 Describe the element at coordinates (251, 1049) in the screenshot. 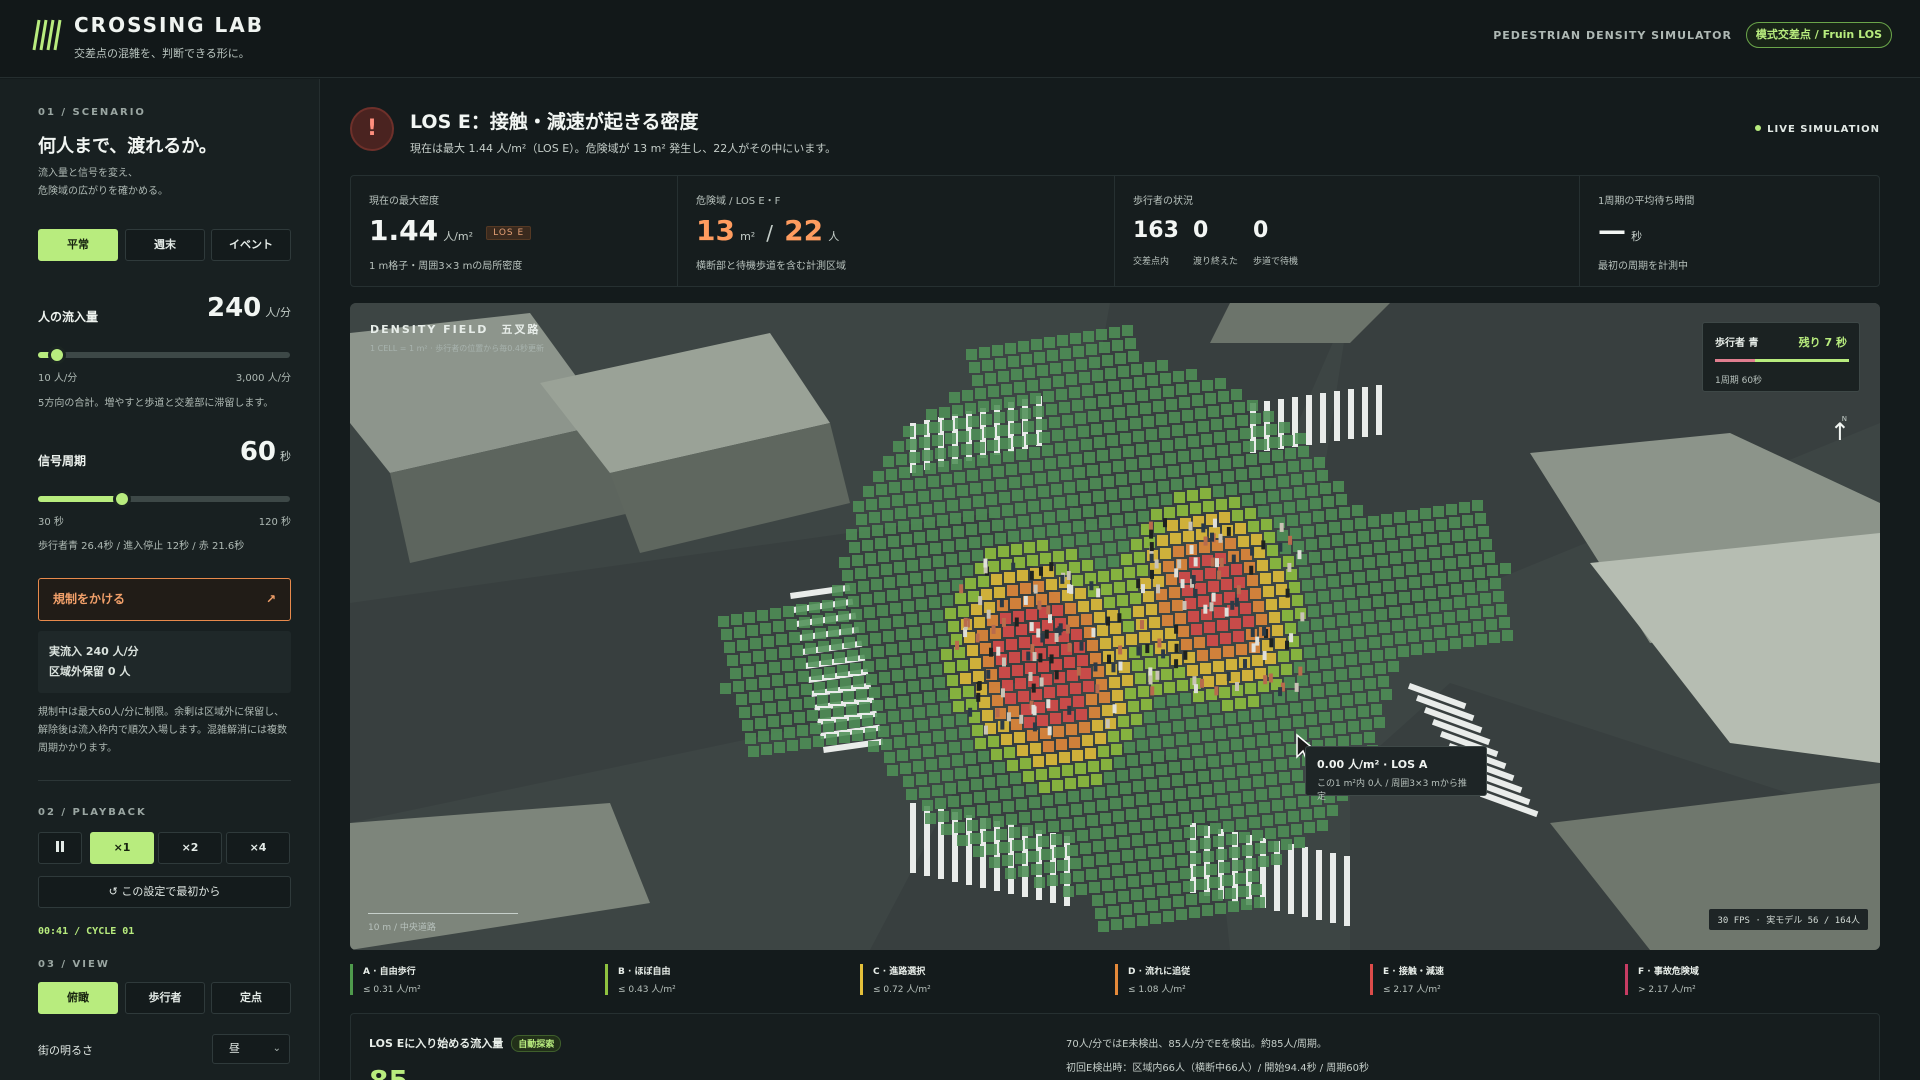

I see `brightness-select: 昼 ⌄` at that location.